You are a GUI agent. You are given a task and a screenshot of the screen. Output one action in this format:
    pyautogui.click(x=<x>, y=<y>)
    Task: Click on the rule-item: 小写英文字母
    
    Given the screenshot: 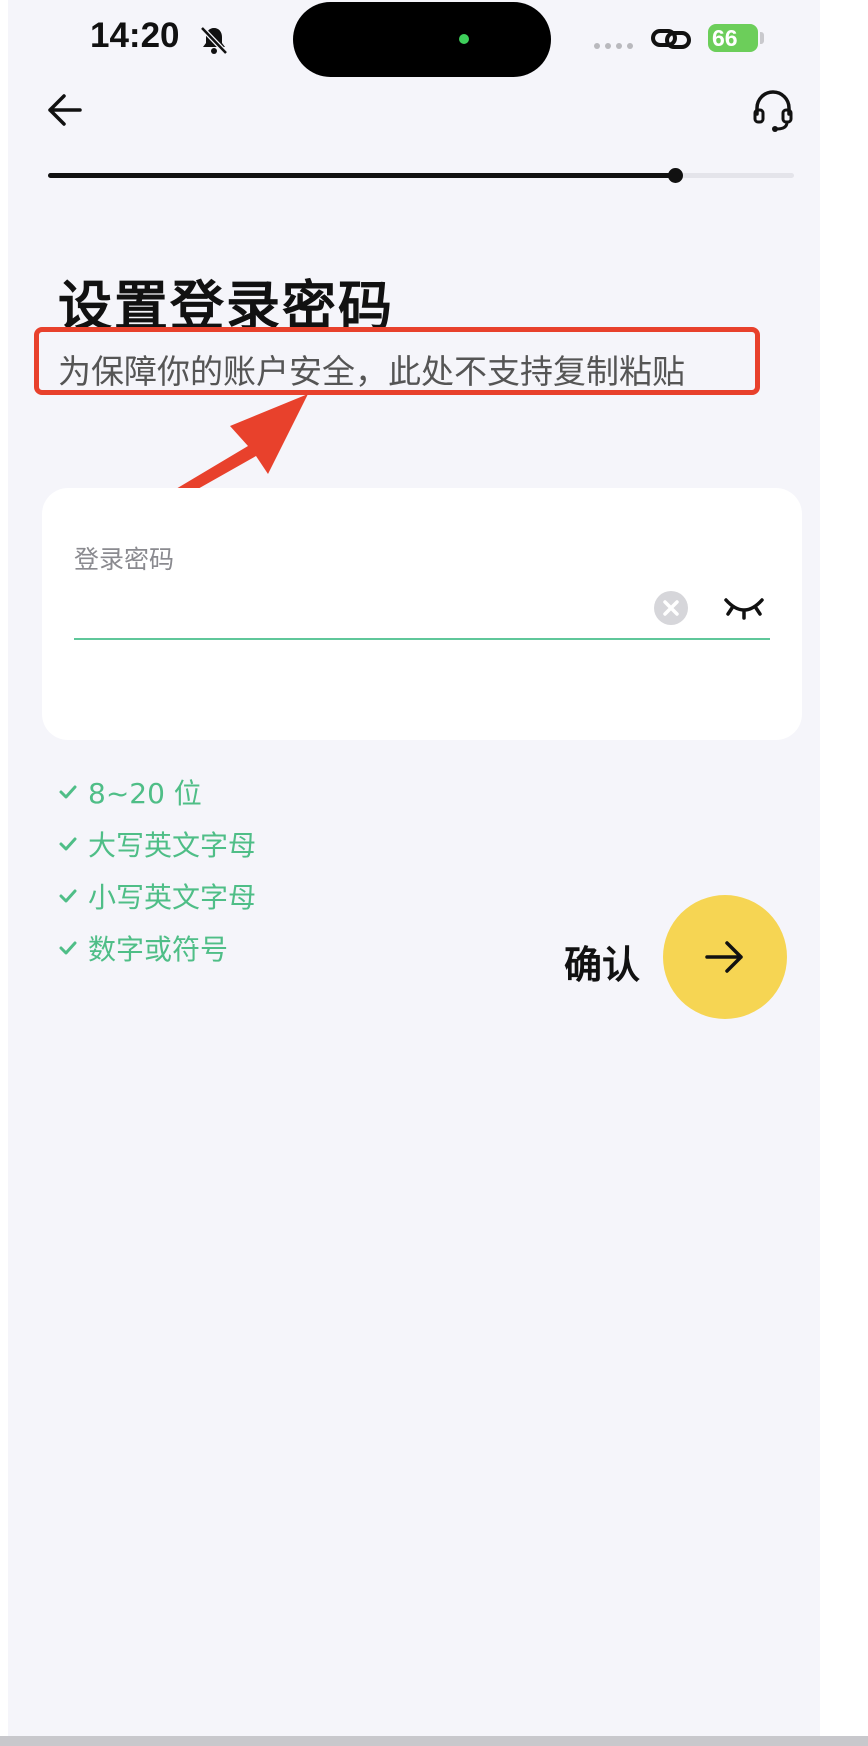 What is the action you would take?
    pyautogui.click(x=157, y=896)
    